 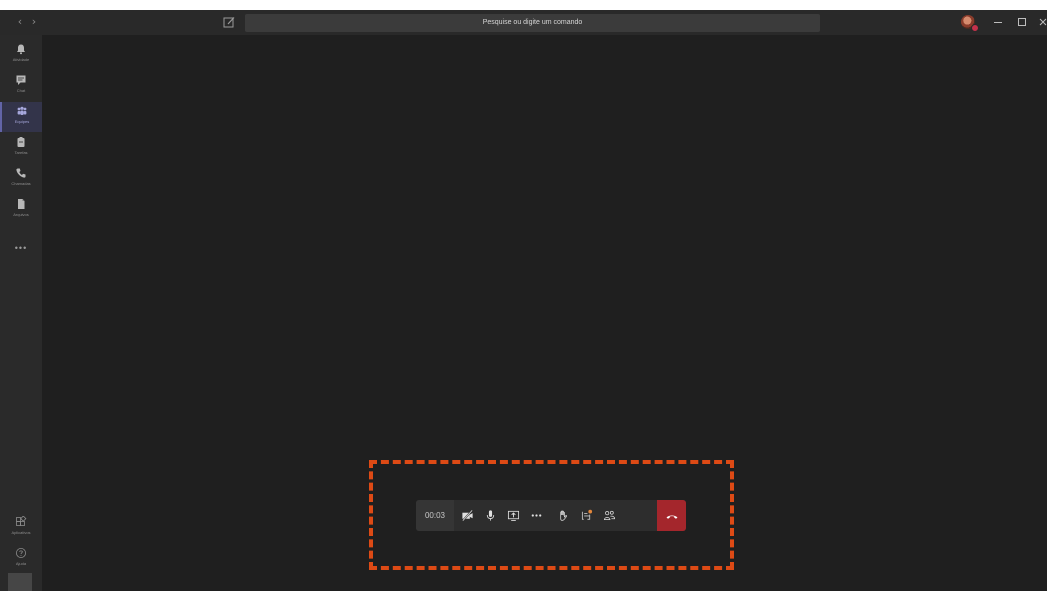 What do you see at coordinates (532, 23) in the screenshot?
I see `search-input: Pesquise ou digite um comando` at bounding box center [532, 23].